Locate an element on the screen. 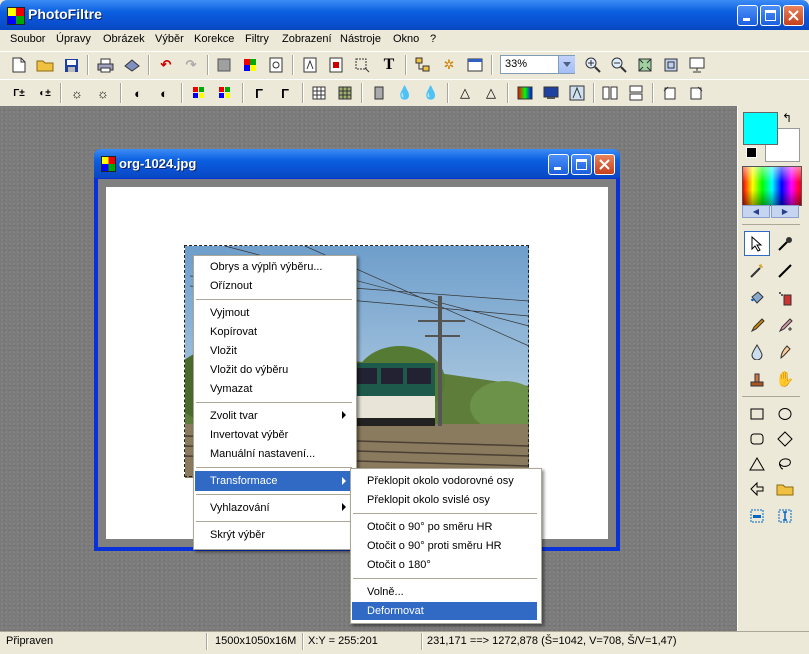  palette-icon is located at coordinates (250, 65).